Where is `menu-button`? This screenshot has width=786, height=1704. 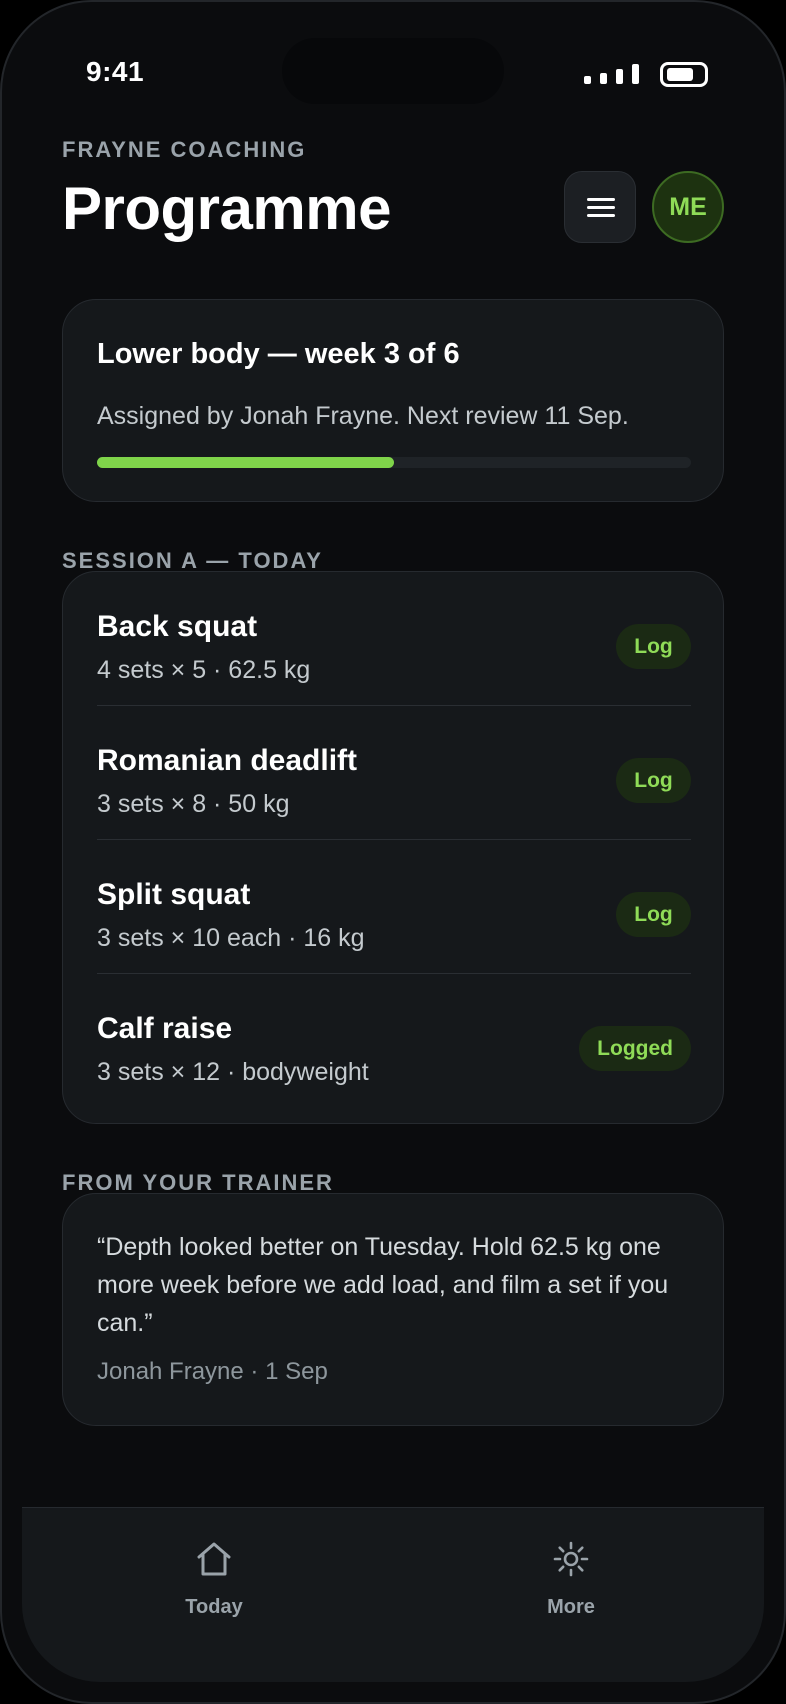 menu-button is located at coordinates (600, 207).